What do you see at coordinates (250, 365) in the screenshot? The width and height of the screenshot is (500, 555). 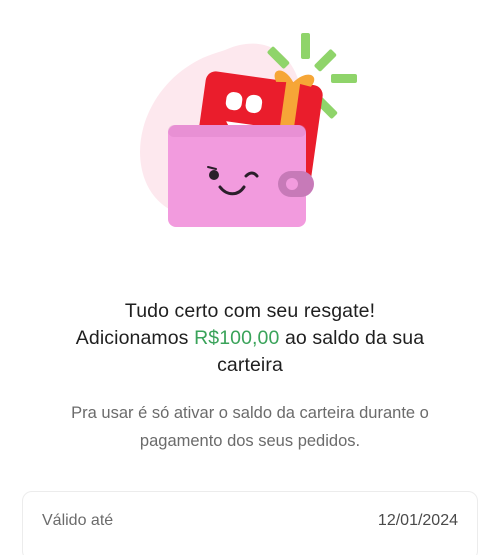 I see `success-line-3: carteira` at bounding box center [250, 365].